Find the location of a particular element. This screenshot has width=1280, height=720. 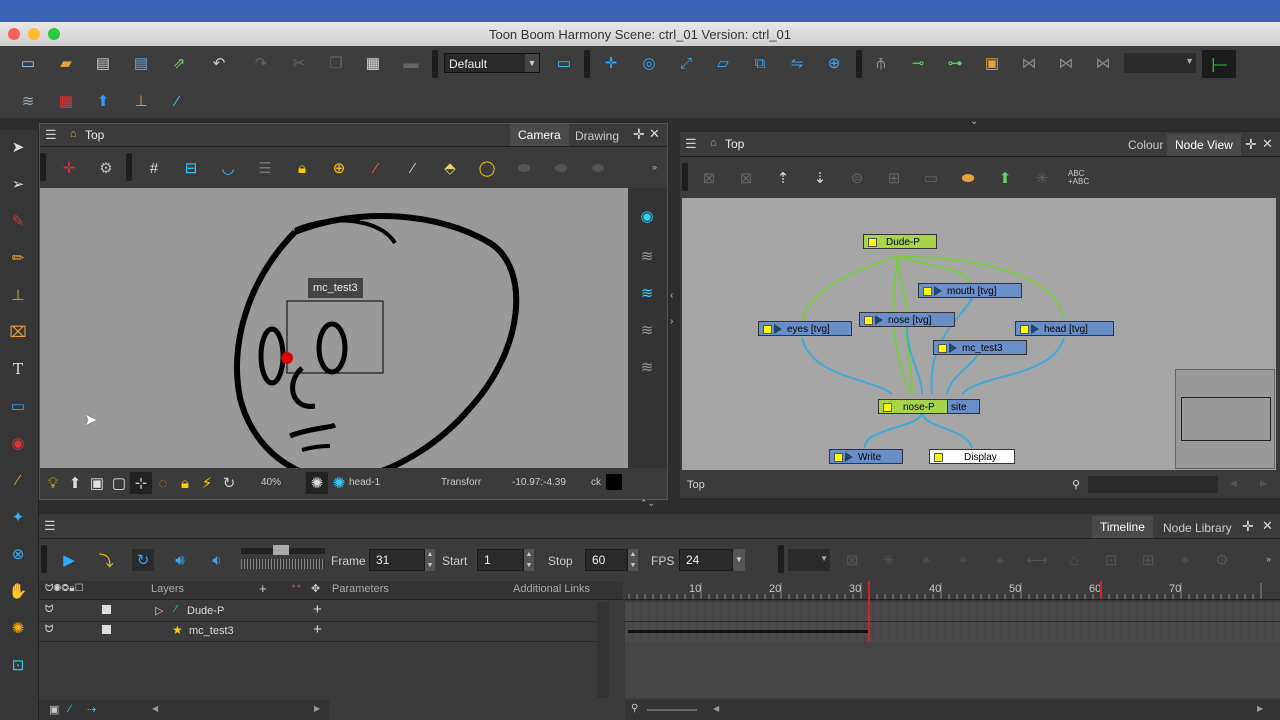

transform-tool-icon: ⊗ is located at coordinates (18, 554).